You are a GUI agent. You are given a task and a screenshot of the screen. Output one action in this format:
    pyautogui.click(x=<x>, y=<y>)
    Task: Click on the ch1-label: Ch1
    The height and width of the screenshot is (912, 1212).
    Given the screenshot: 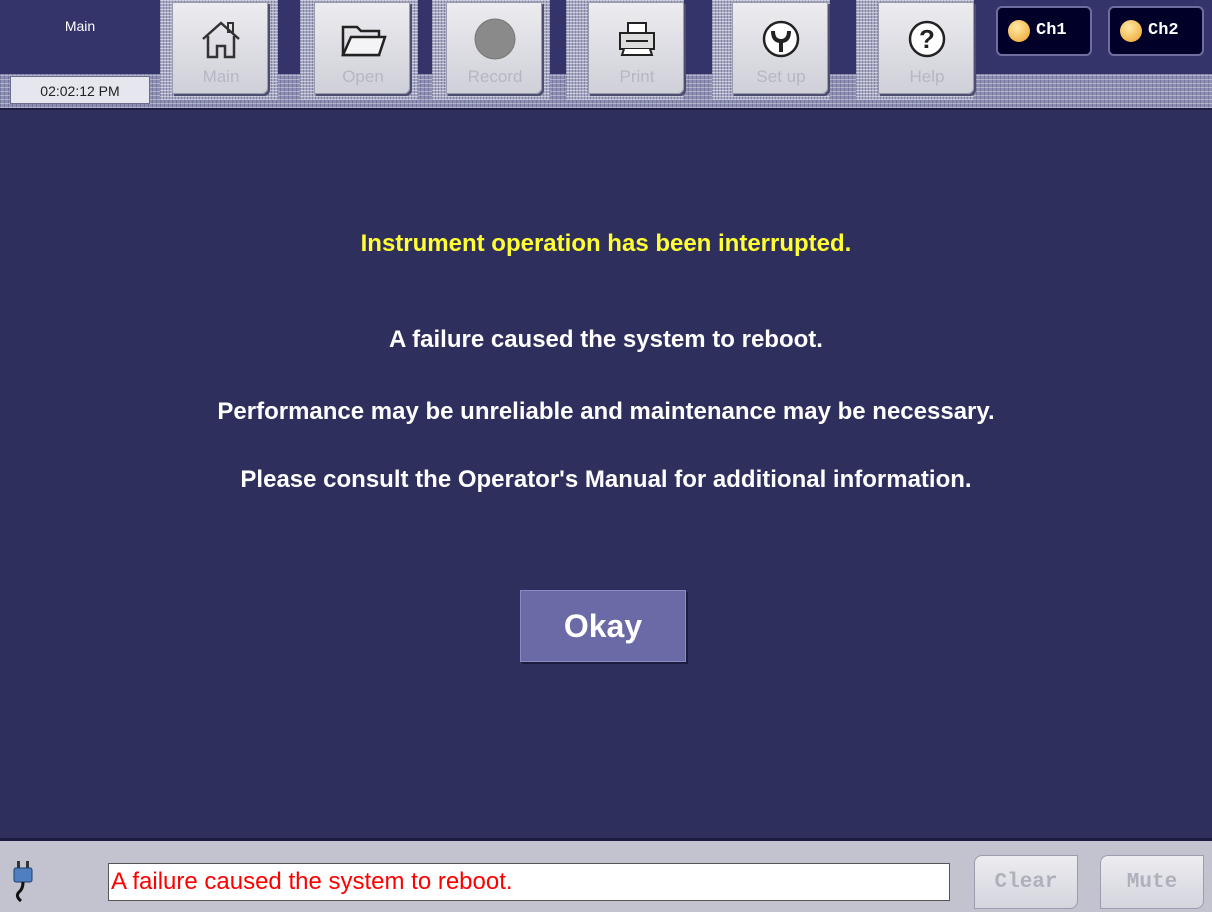 What is the action you would take?
    pyautogui.click(x=1051, y=30)
    